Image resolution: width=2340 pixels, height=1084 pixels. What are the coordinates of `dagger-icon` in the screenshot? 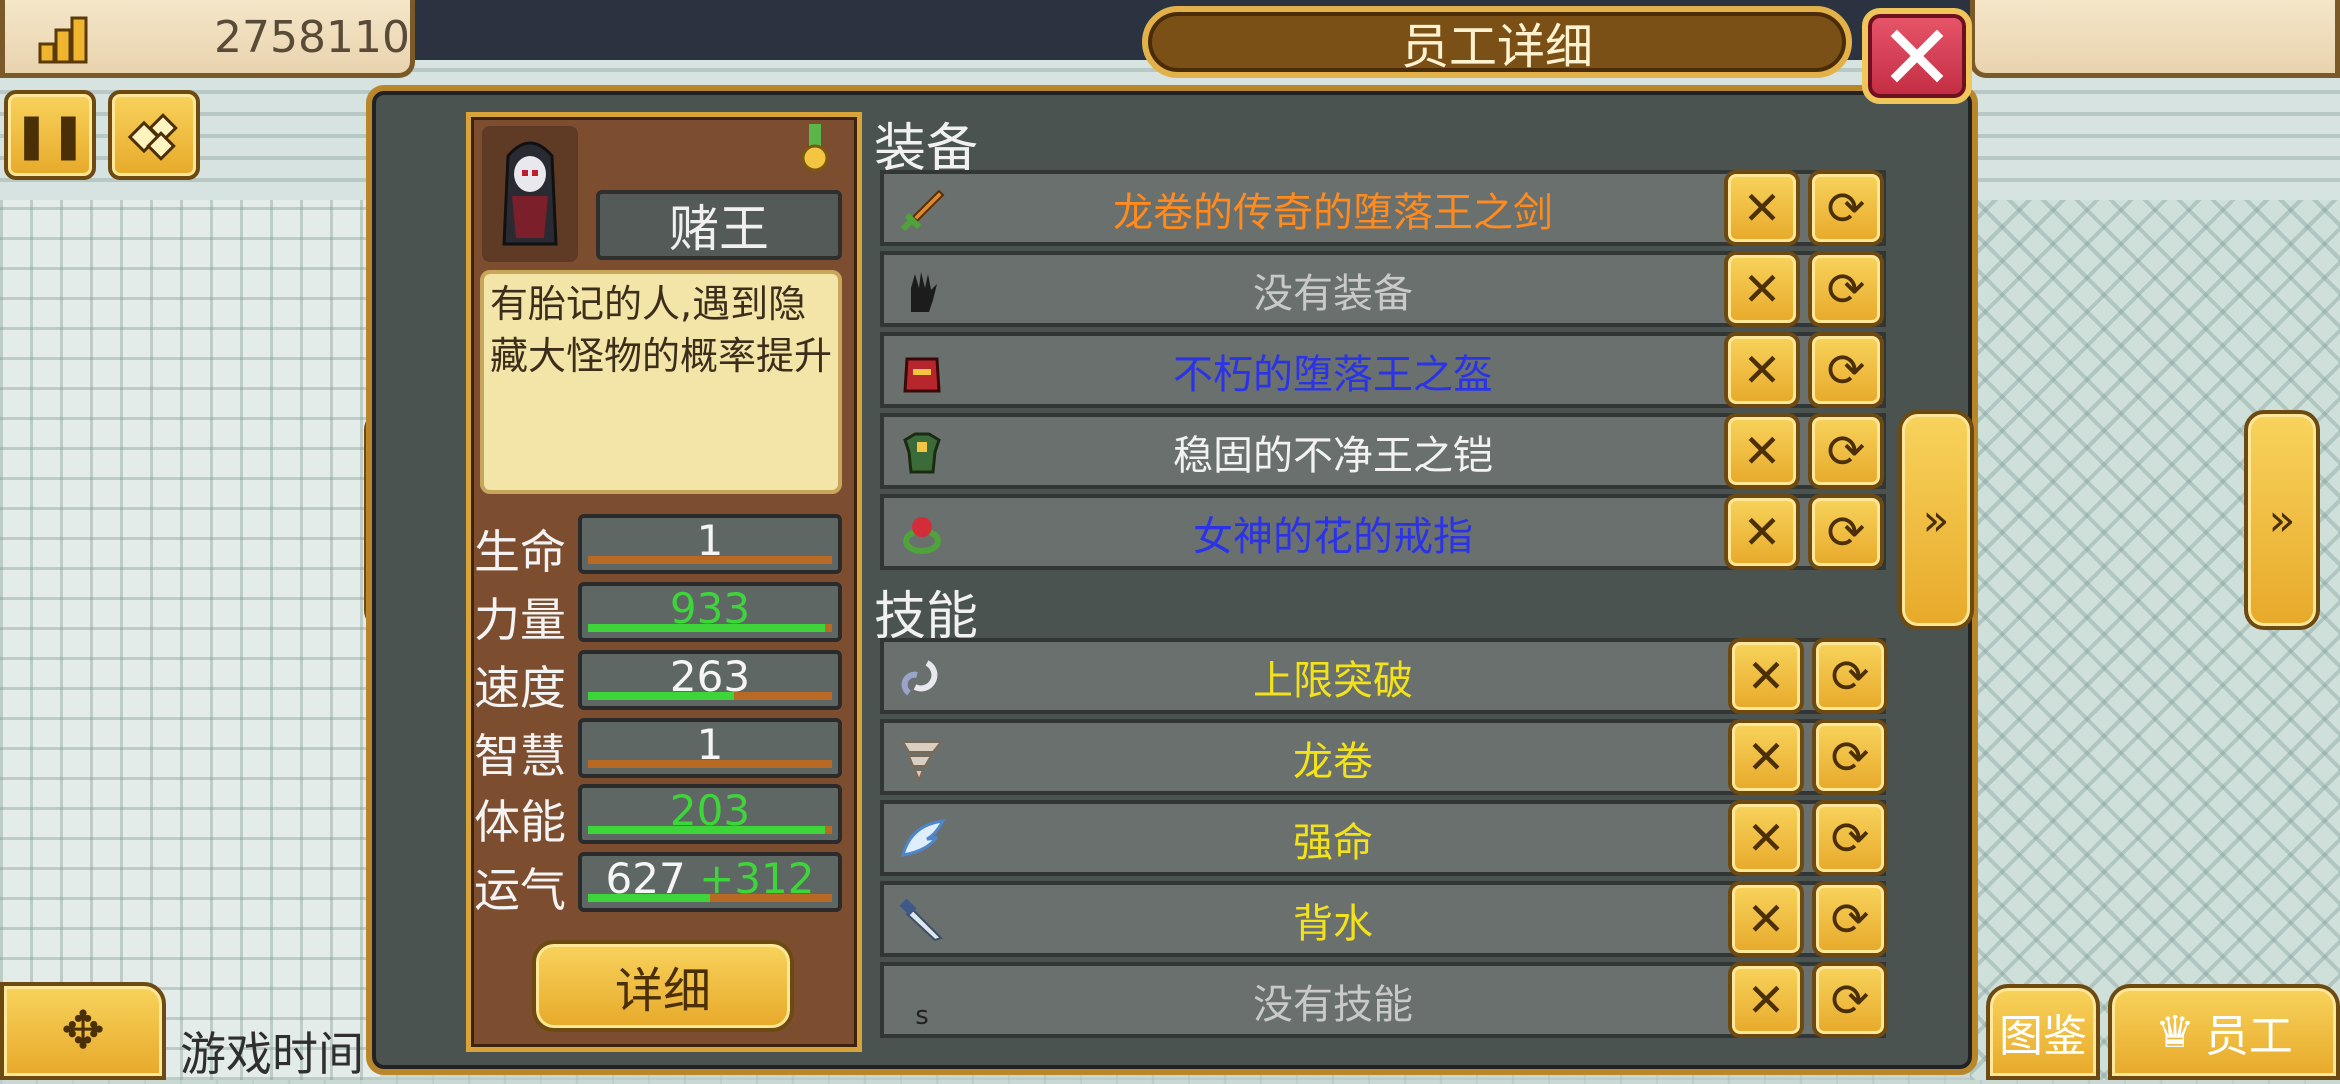 It's located at (922, 921).